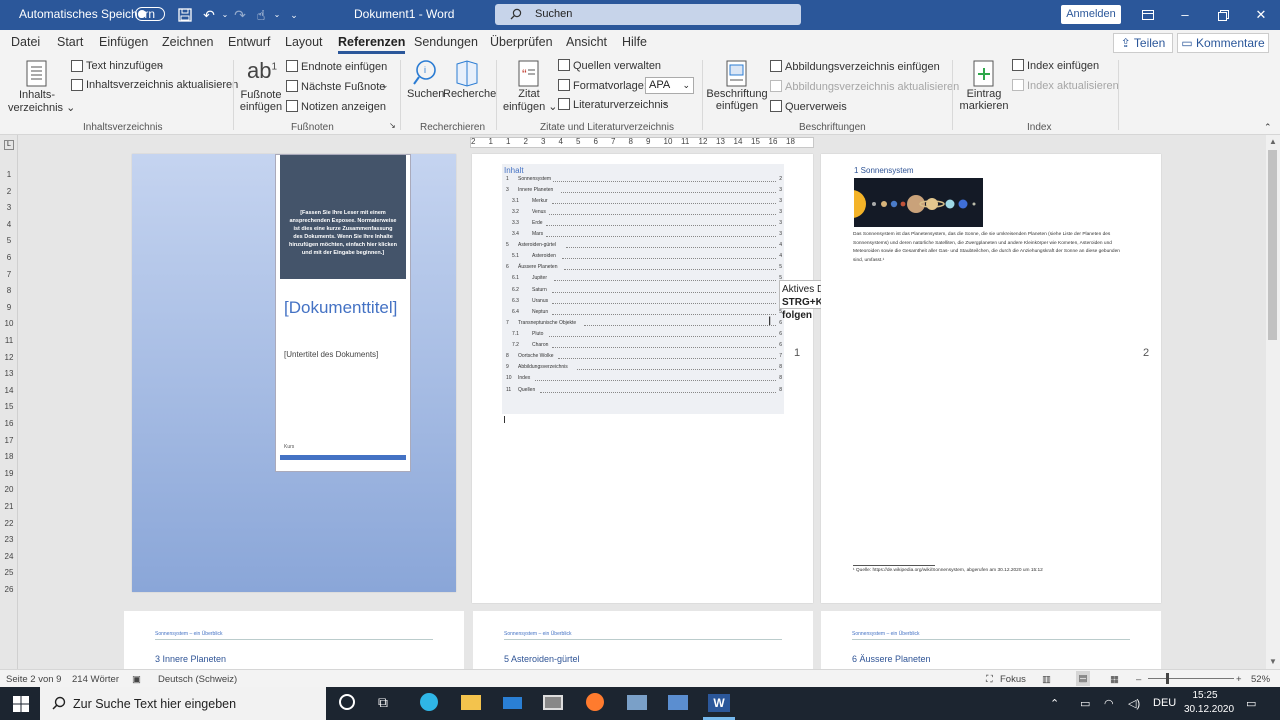 This screenshot has height=720, width=1280. Describe the element at coordinates (21, 704) in the screenshot. I see `windows-start-icon` at that location.